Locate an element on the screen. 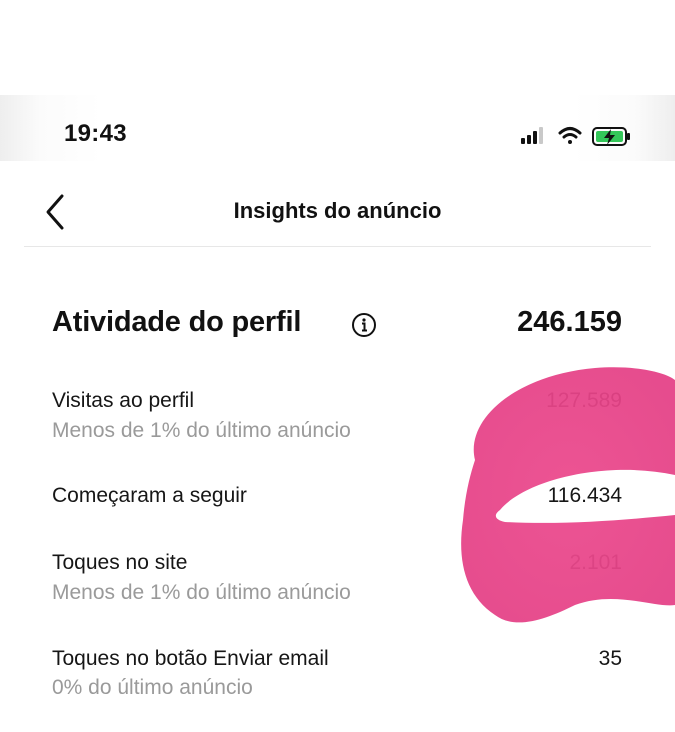 The height and width of the screenshot is (732, 675). battery-charging-icon is located at coordinates (611, 136).